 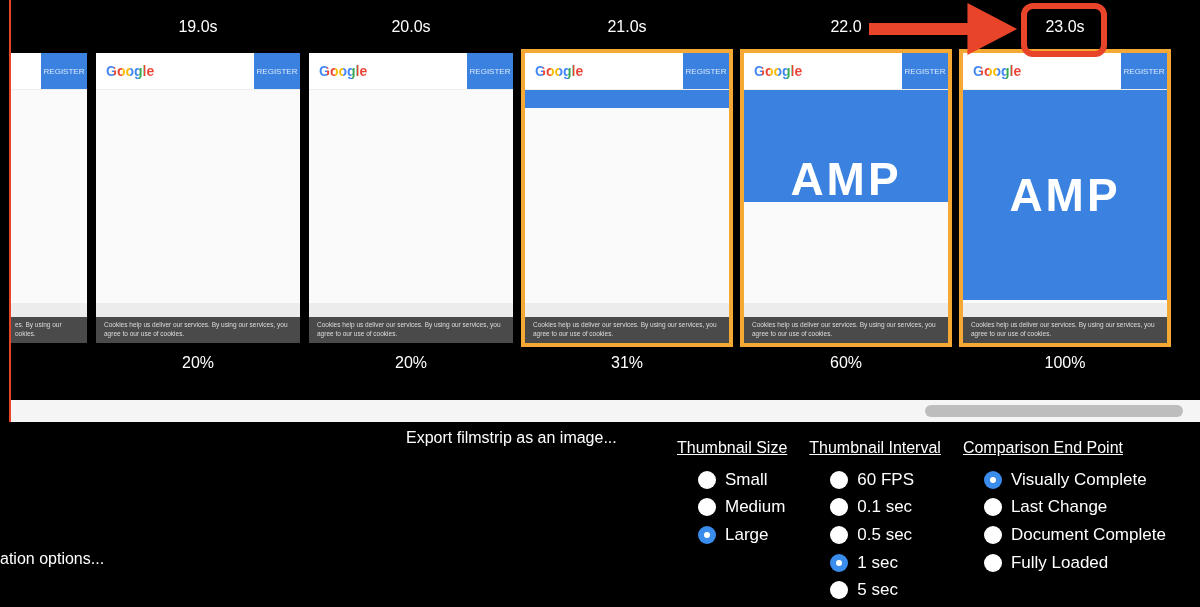 I want to click on radio-option: 5 sec, so click(x=875, y=590).